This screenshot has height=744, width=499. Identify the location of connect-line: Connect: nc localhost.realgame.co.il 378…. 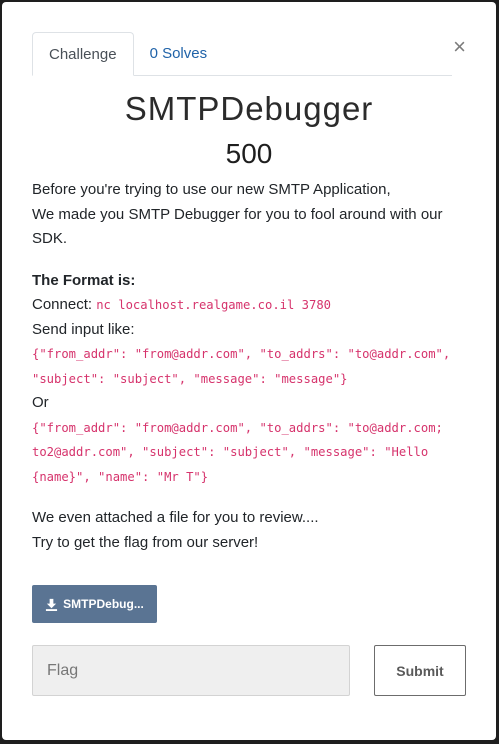
(252, 305).